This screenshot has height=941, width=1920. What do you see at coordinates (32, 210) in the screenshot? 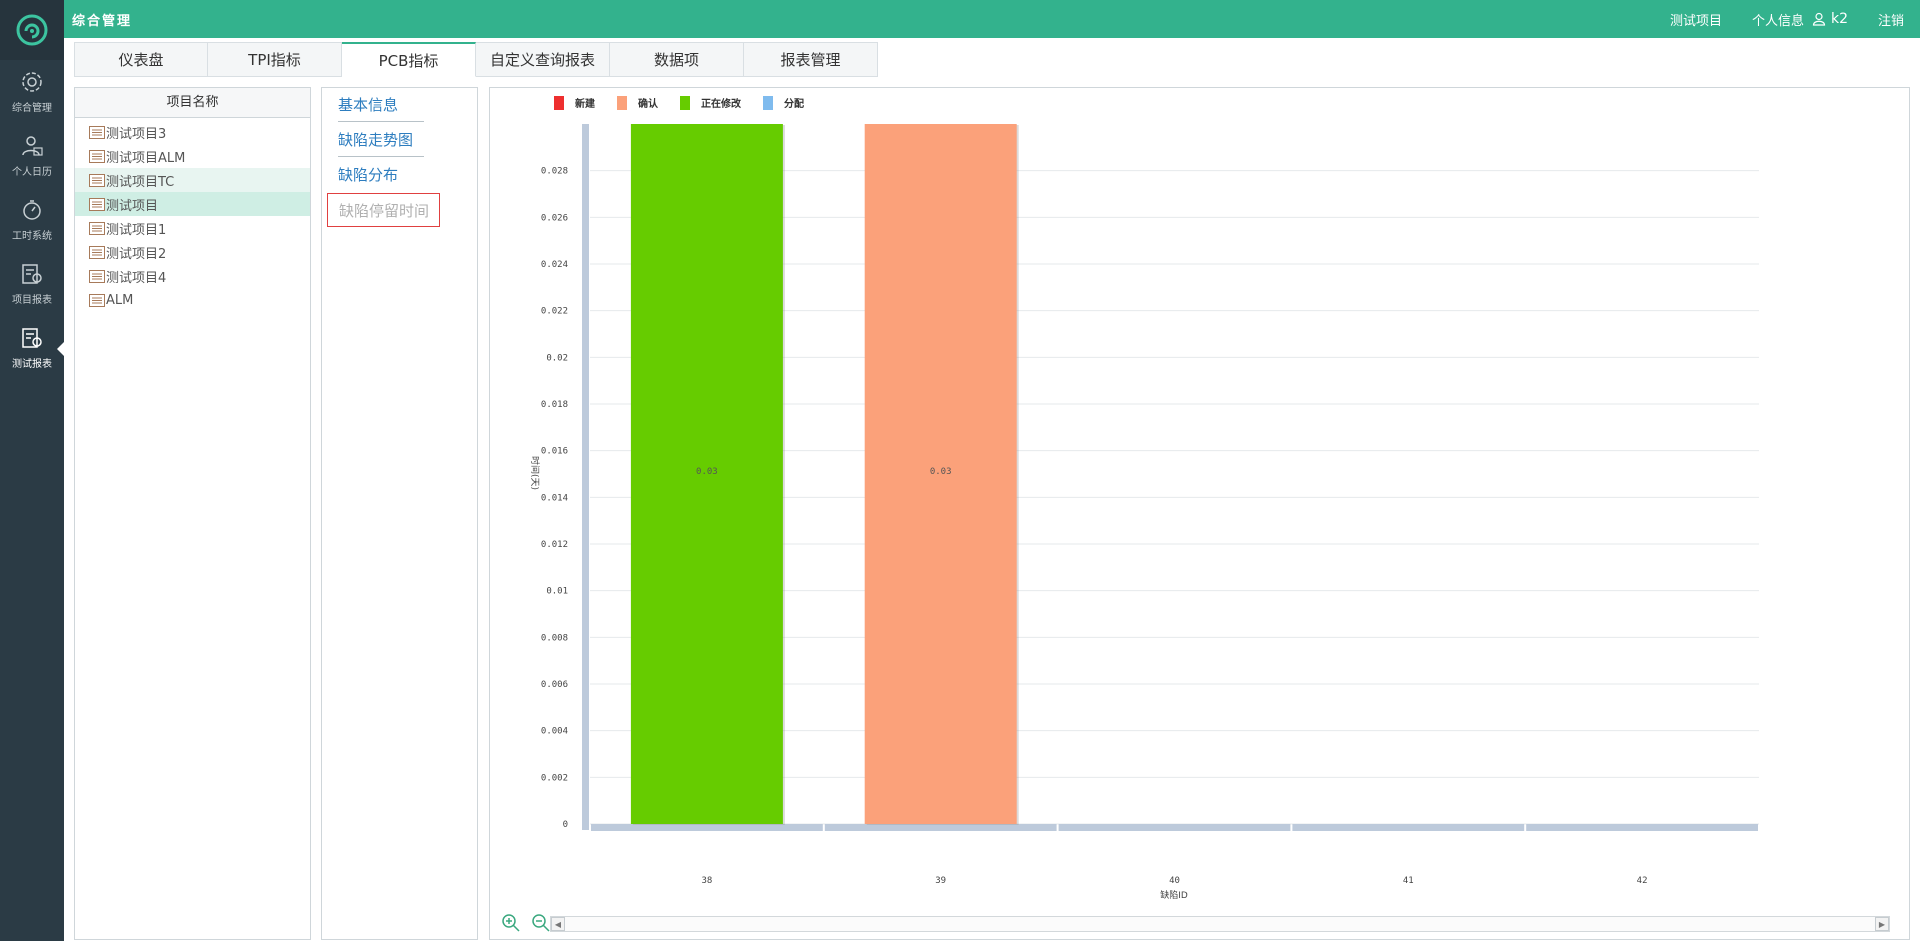
I see `stopwatch-icon` at bounding box center [32, 210].